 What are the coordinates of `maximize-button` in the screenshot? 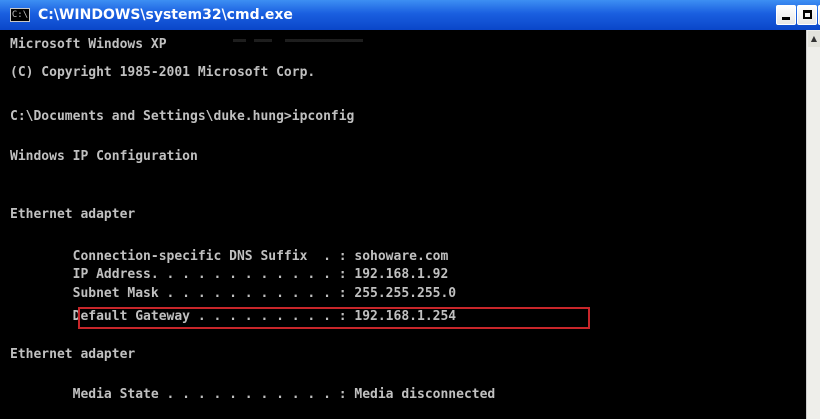 It's located at (807, 15).